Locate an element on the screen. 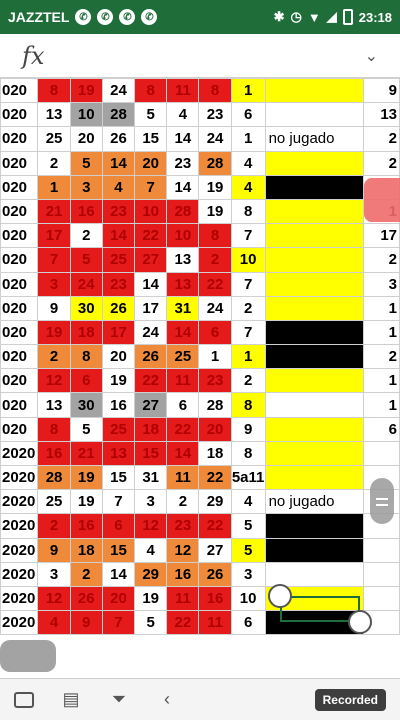  formula-bar: fx ⌄ is located at coordinates (200, 56).